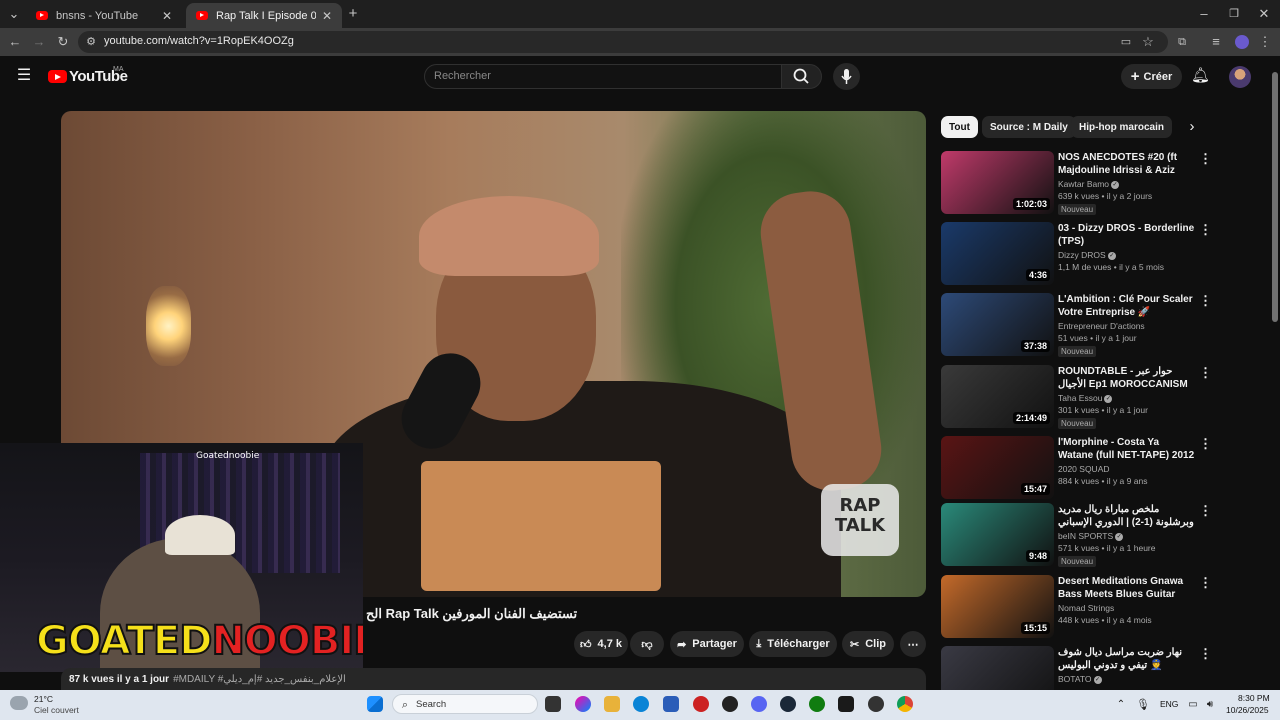 The height and width of the screenshot is (720, 1280). What do you see at coordinates (1204, 14) in the screenshot?
I see `minimize-icon: –` at bounding box center [1204, 14].